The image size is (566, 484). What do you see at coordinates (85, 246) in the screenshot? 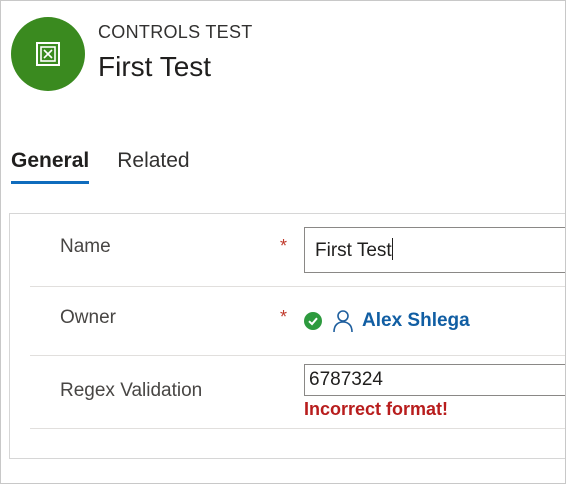
I see `name-label: Name` at bounding box center [85, 246].